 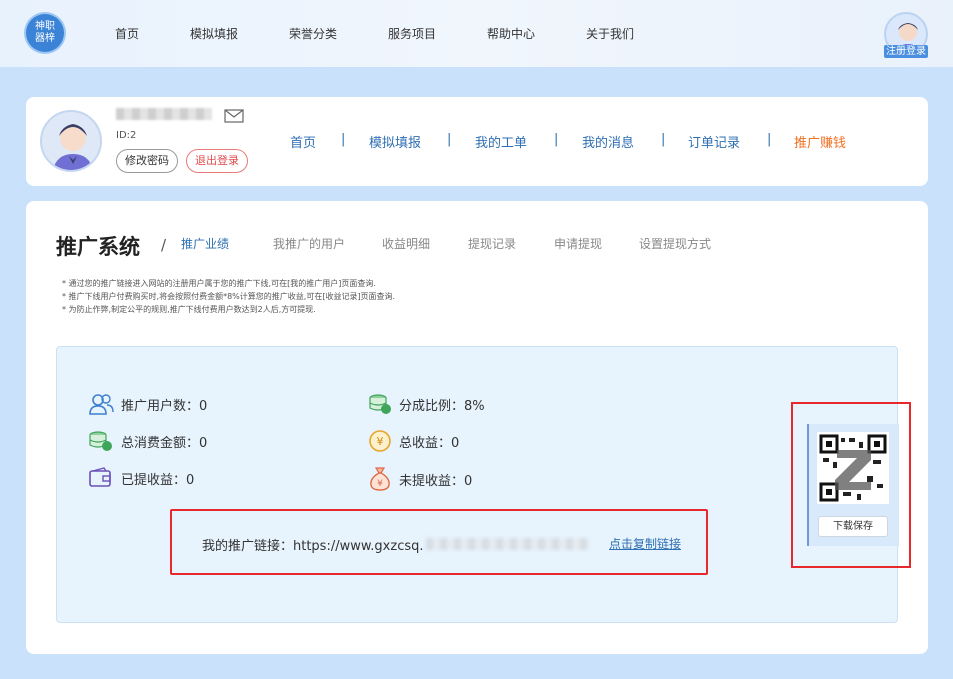 What do you see at coordinates (164, 114) in the screenshot?
I see `username-blurred` at bounding box center [164, 114].